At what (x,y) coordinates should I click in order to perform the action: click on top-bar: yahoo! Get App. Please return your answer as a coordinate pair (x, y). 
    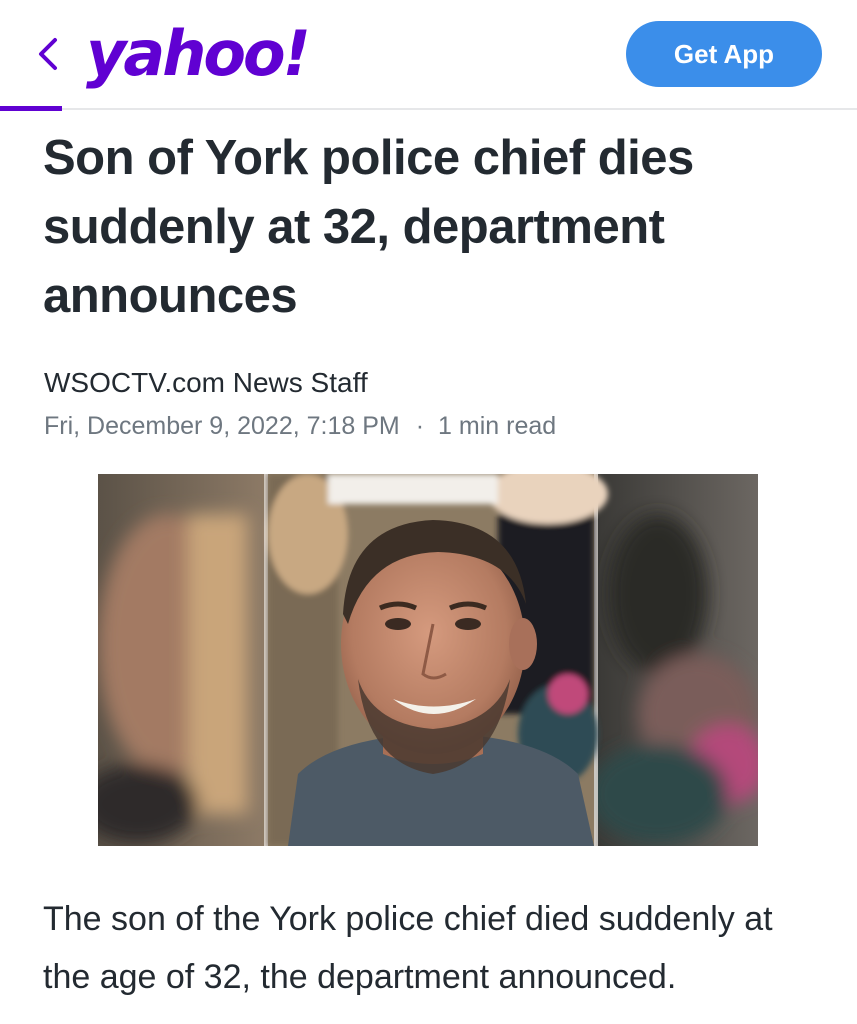
    Looking at the image, I should click on (428, 55).